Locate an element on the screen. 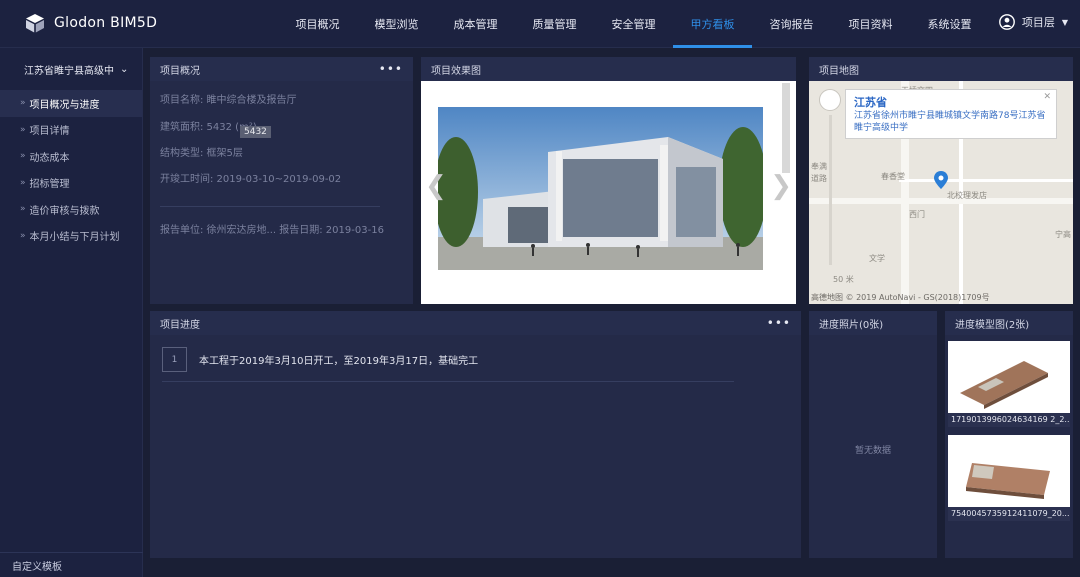 The height and width of the screenshot is (577, 1080). panel-header: 项目进度 ••• is located at coordinates (475, 323).